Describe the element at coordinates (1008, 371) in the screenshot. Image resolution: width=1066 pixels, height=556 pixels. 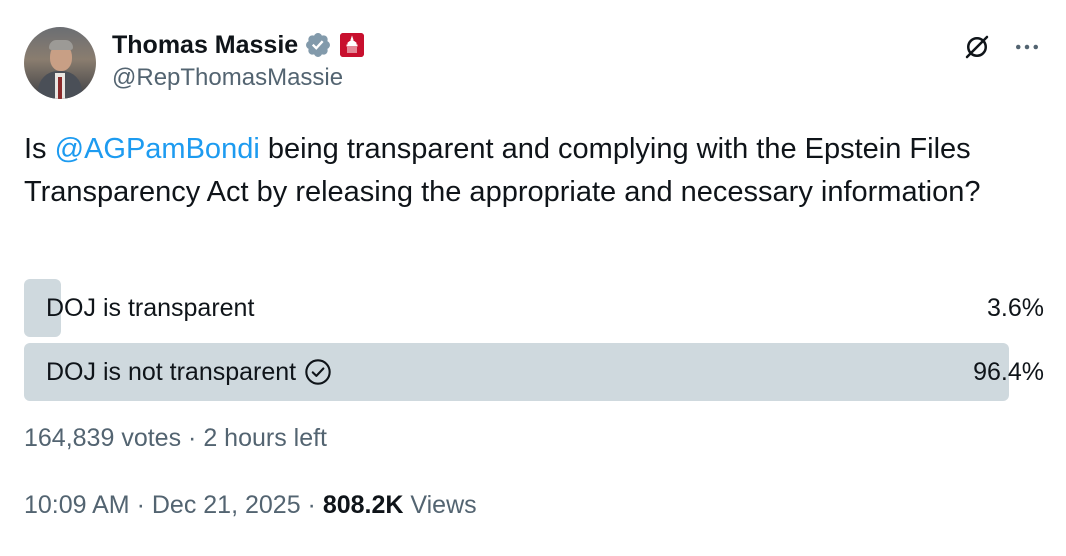
I see `poll-option-percent: 96.4%` at that location.